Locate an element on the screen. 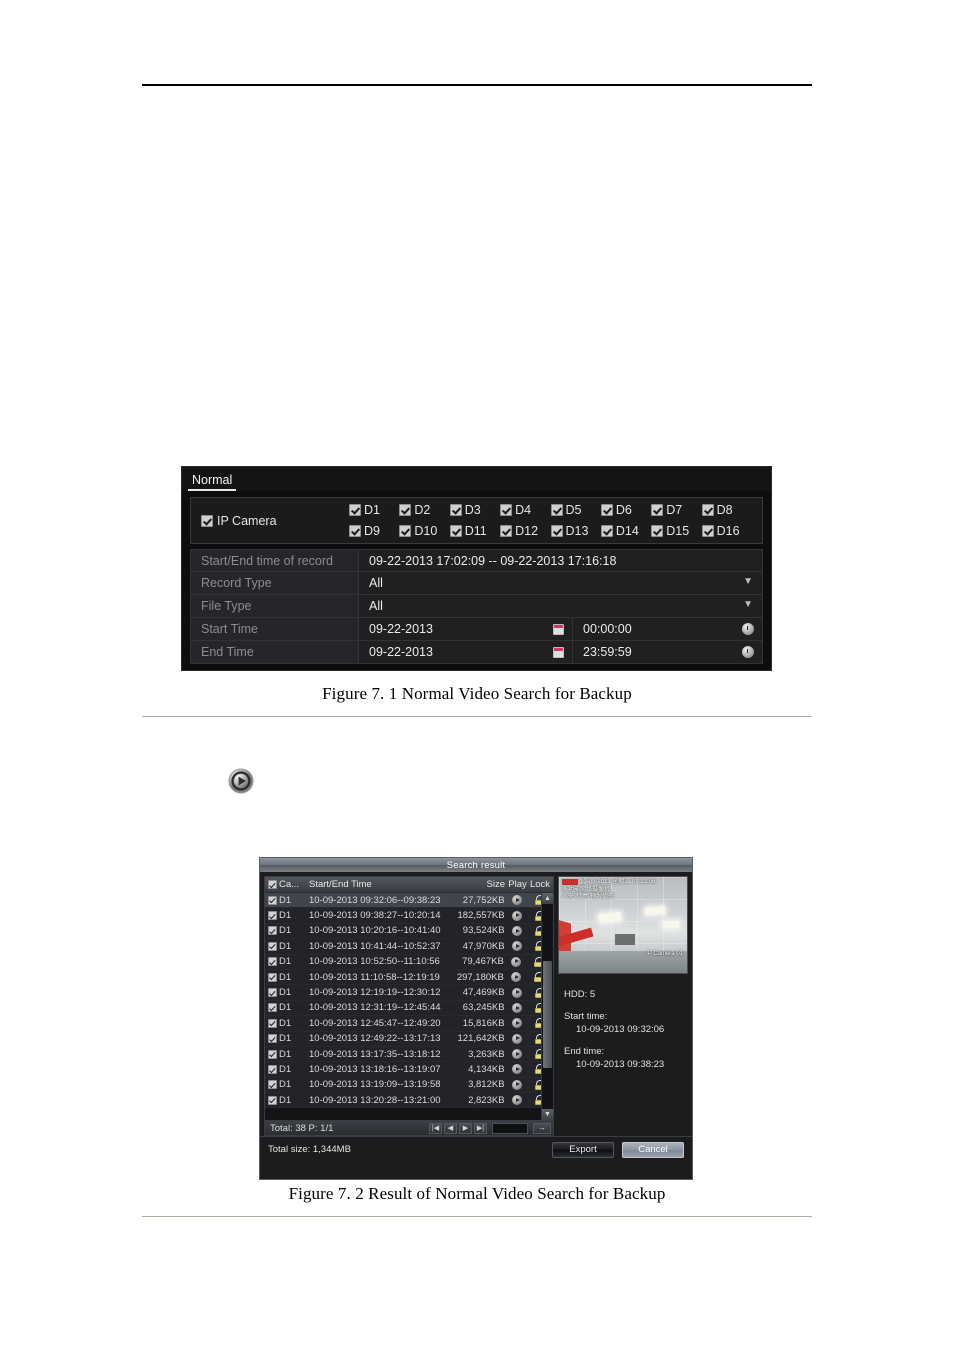 The height and width of the screenshot is (1350, 954). camera-checkbox-d2: D2 is located at coordinates (424, 510).